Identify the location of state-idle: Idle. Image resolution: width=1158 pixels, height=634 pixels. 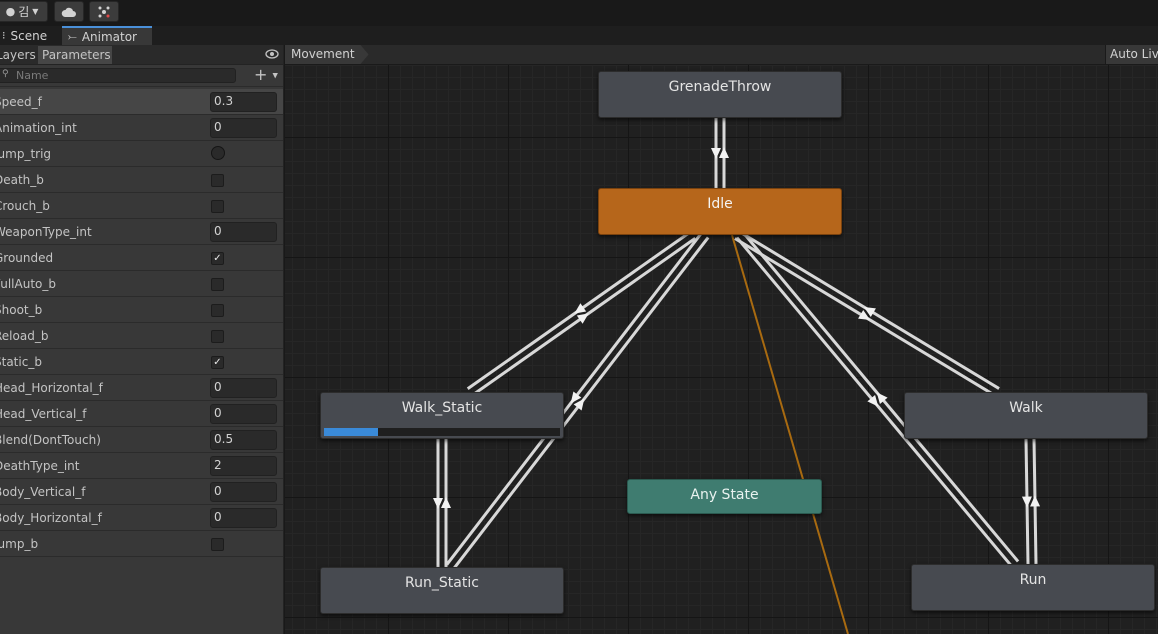
(720, 211).